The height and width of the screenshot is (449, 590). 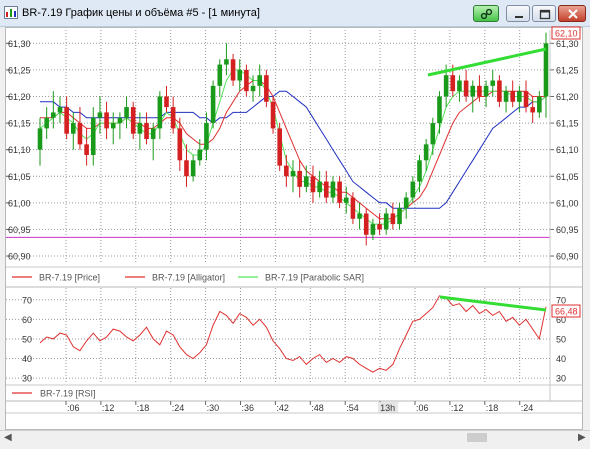 What do you see at coordinates (8, 438) in the screenshot?
I see `scroll-left-icon: ◀` at bounding box center [8, 438].